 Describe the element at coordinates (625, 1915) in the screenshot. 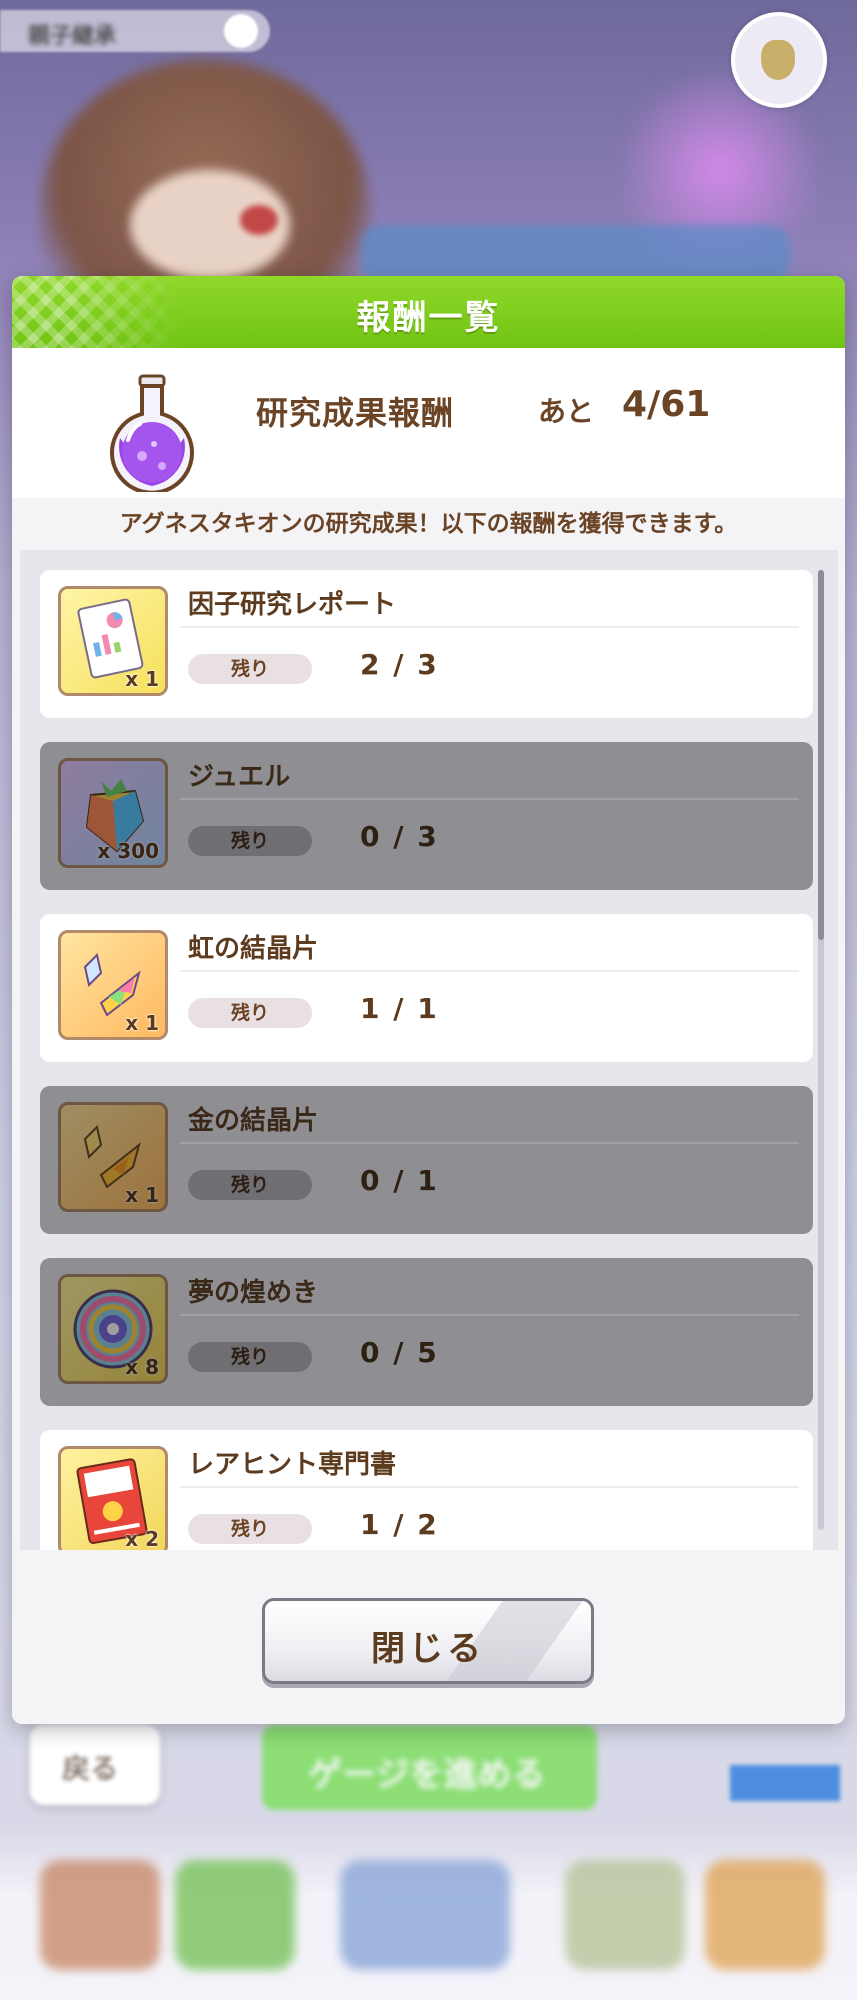

I see `nav-item-race` at that location.